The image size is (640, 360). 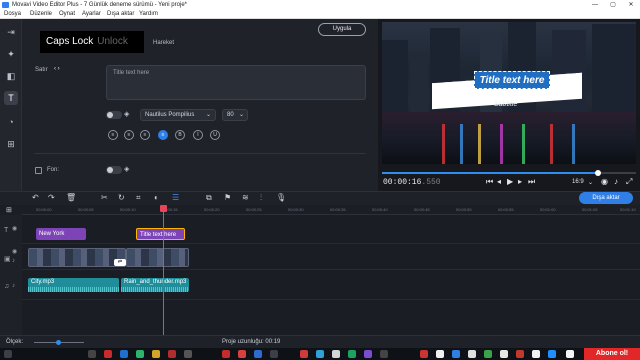 What do you see at coordinates (598, 173) in the screenshot?
I see `seek-knob` at bounding box center [598, 173].